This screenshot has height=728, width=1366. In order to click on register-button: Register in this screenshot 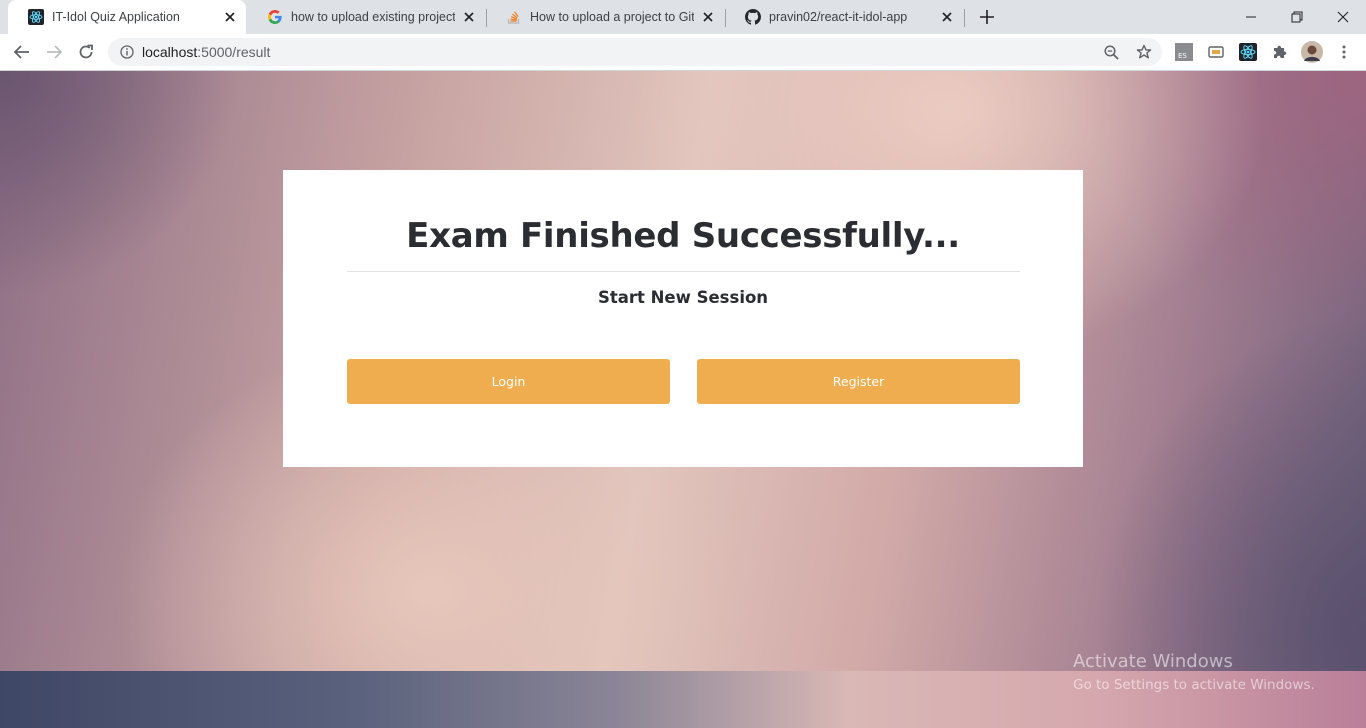, I will do `click(858, 381)`.